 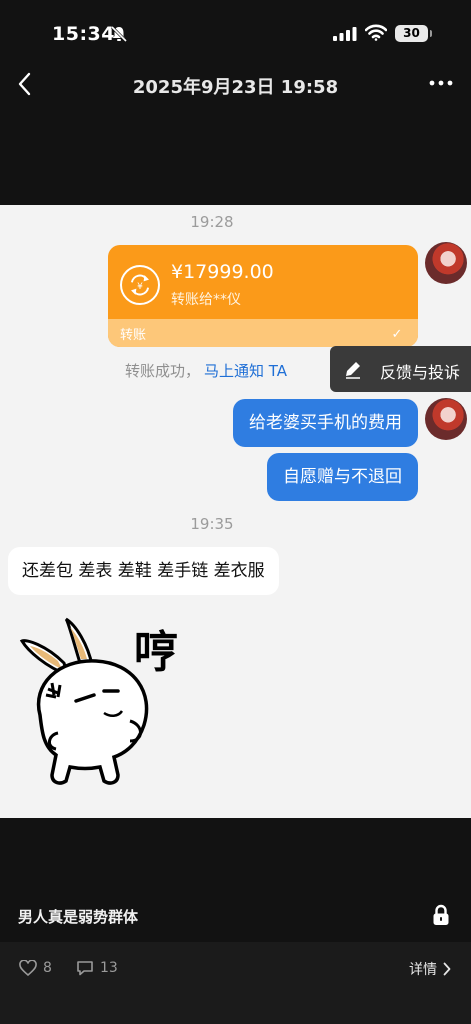 I want to click on transfer-status-text: 转账成功，, so click(x=163, y=371).